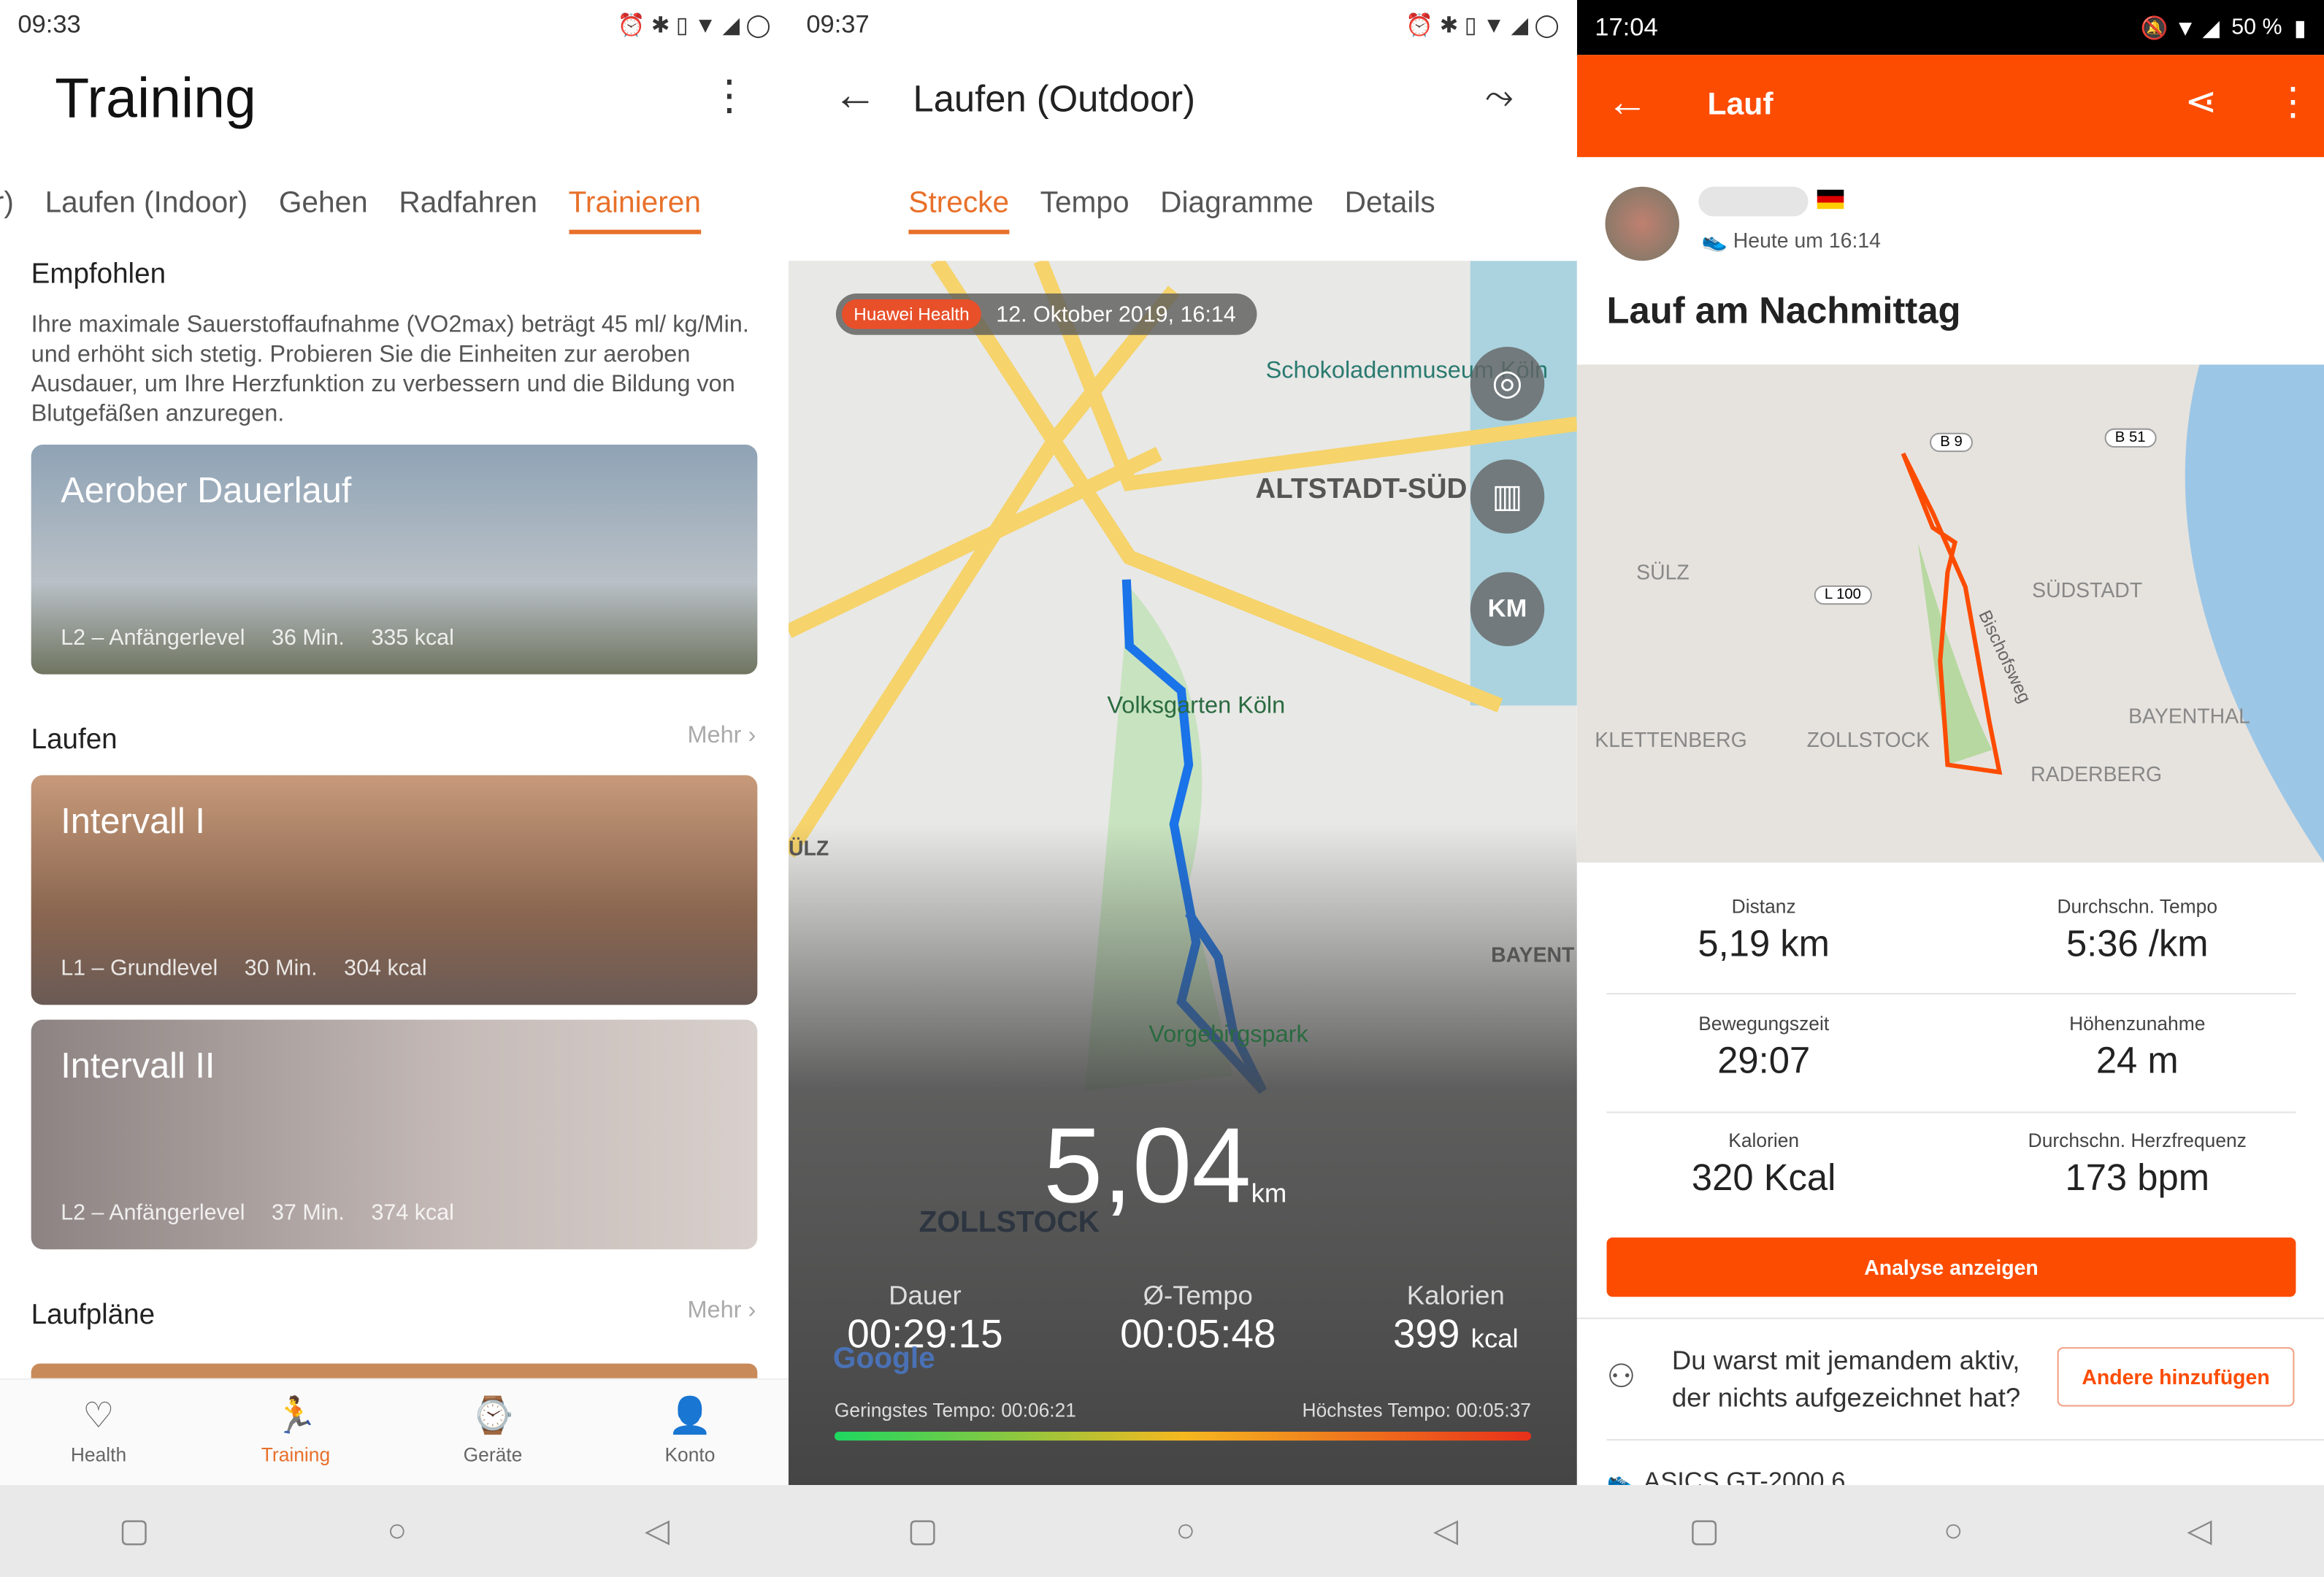 The height and width of the screenshot is (1577, 2324). Describe the element at coordinates (1183, 24) in the screenshot. I see `status-bar: 09:37 ⏰ ✱ ▯ ▼ ◢ ◯` at that location.